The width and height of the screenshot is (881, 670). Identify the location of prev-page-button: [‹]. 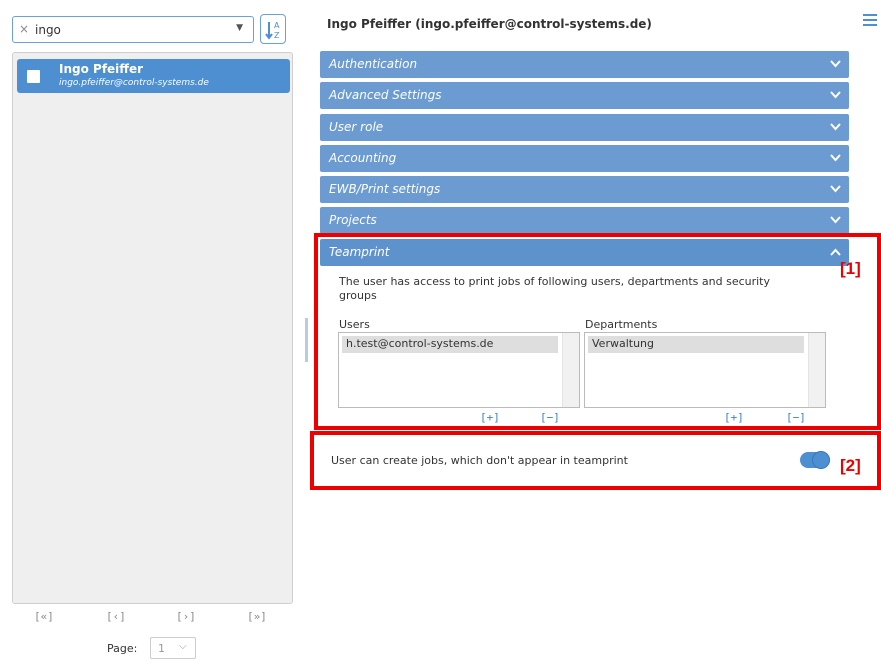
(116, 616).